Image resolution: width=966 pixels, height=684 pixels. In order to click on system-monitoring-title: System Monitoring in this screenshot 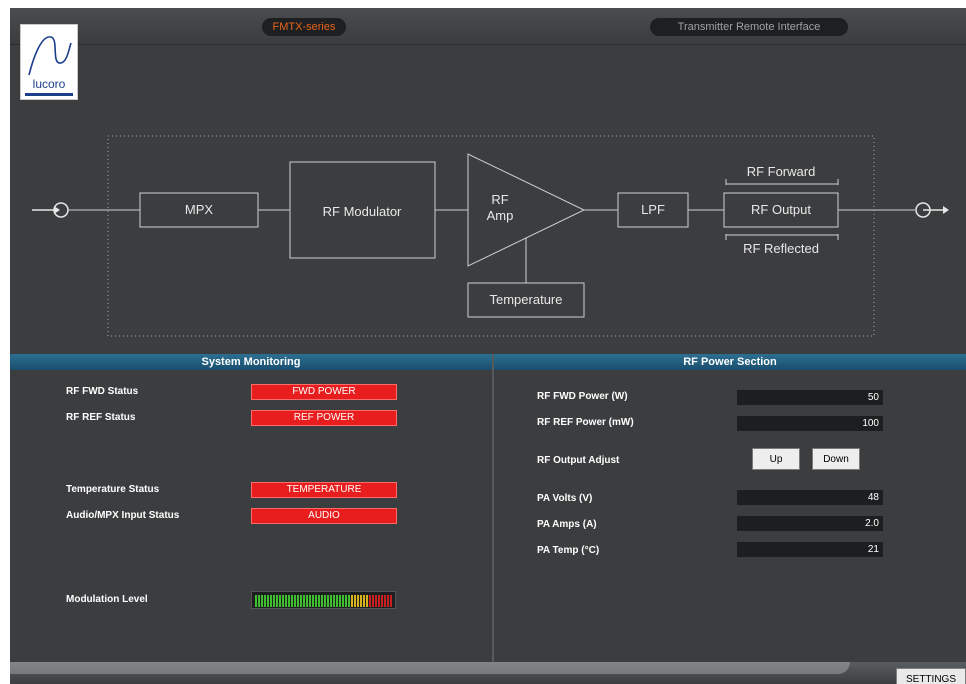, I will do `click(251, 362)`.